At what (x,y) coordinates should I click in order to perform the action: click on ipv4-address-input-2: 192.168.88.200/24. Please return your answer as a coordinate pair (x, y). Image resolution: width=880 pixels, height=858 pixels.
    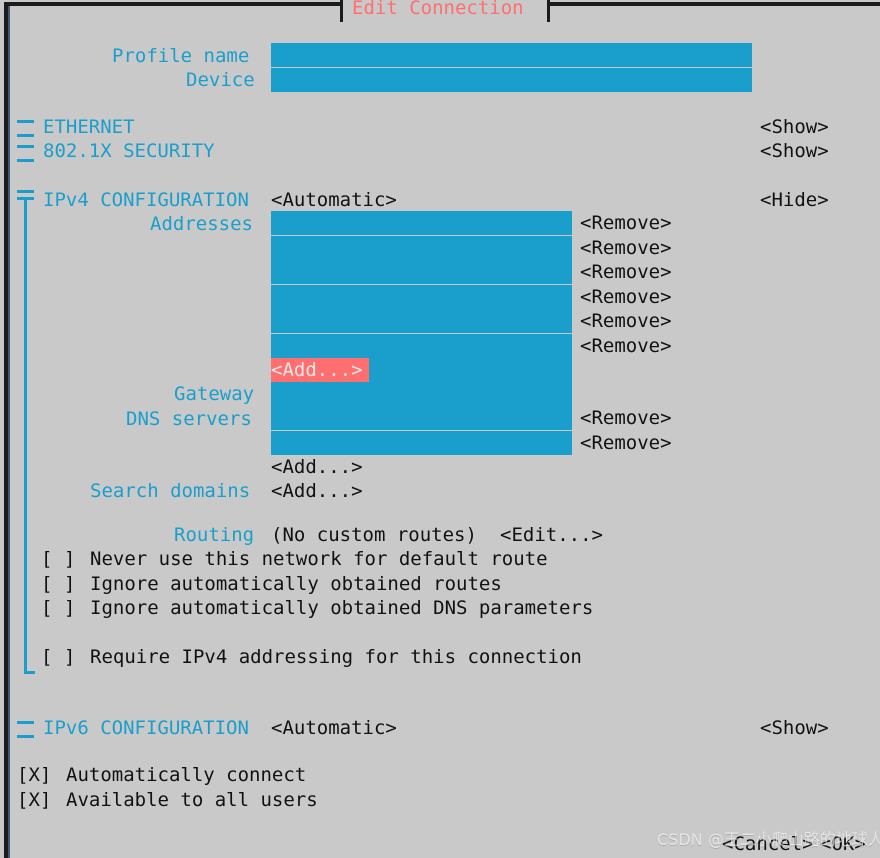
    Looking at the image, I should click on (421, 272).